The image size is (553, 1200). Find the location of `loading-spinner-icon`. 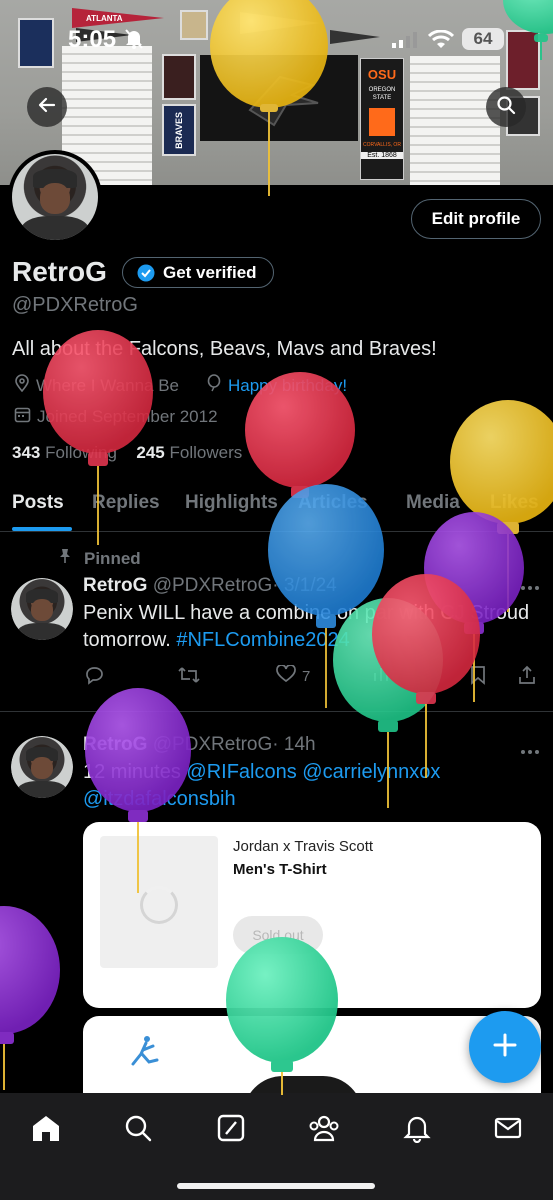

loading-spinner-icon is located at coordinates (159, 905).